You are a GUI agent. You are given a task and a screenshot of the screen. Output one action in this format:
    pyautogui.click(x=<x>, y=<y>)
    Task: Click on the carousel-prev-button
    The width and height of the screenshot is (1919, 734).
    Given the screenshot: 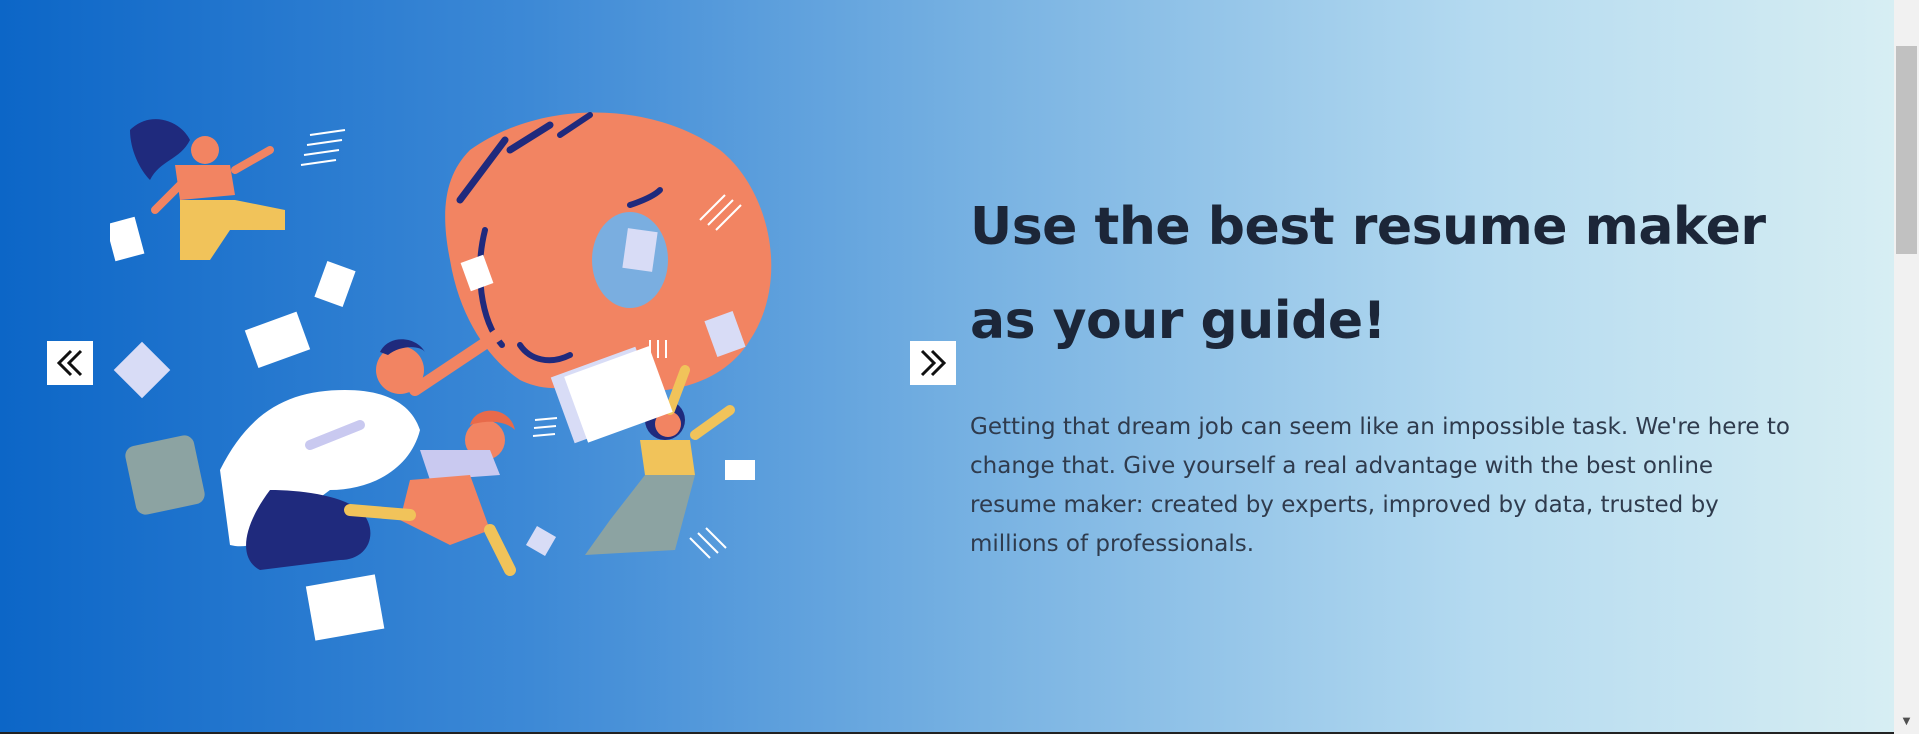 What is the action you would take?
    pyautogui.click(x=70, y=363)
    